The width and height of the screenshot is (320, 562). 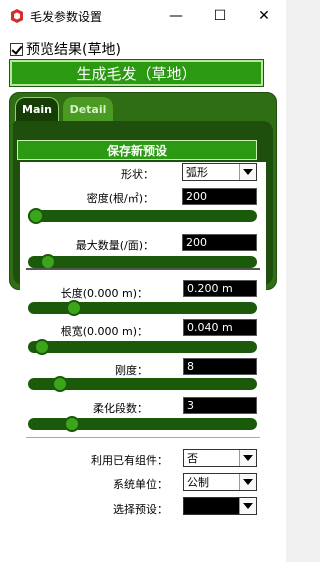 I want to click on separator, so click(x=143, y=269).